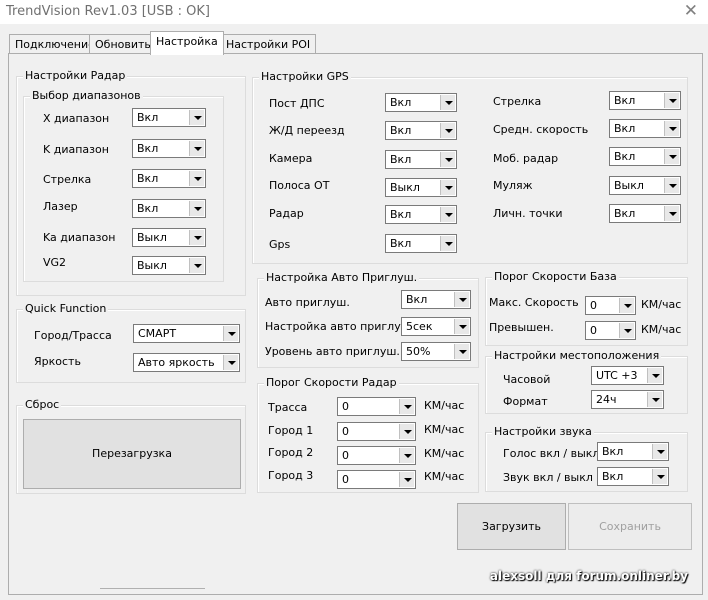  What do you see at coordinates (55, 44) in the screenshot?
I see `tab-connection: Подключение` at bounding box center [55, 44].